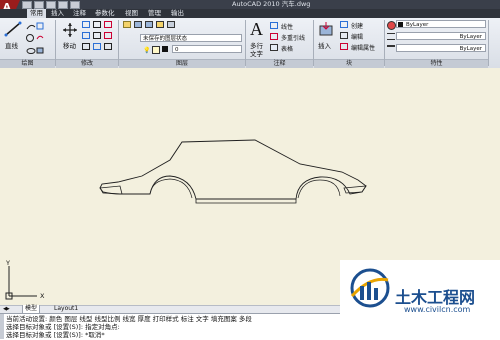 This screenshot has width=500, height=340. Describe the element at coordinates (287, 48) in the screenshot. I see `table-label: 表格` at that location.